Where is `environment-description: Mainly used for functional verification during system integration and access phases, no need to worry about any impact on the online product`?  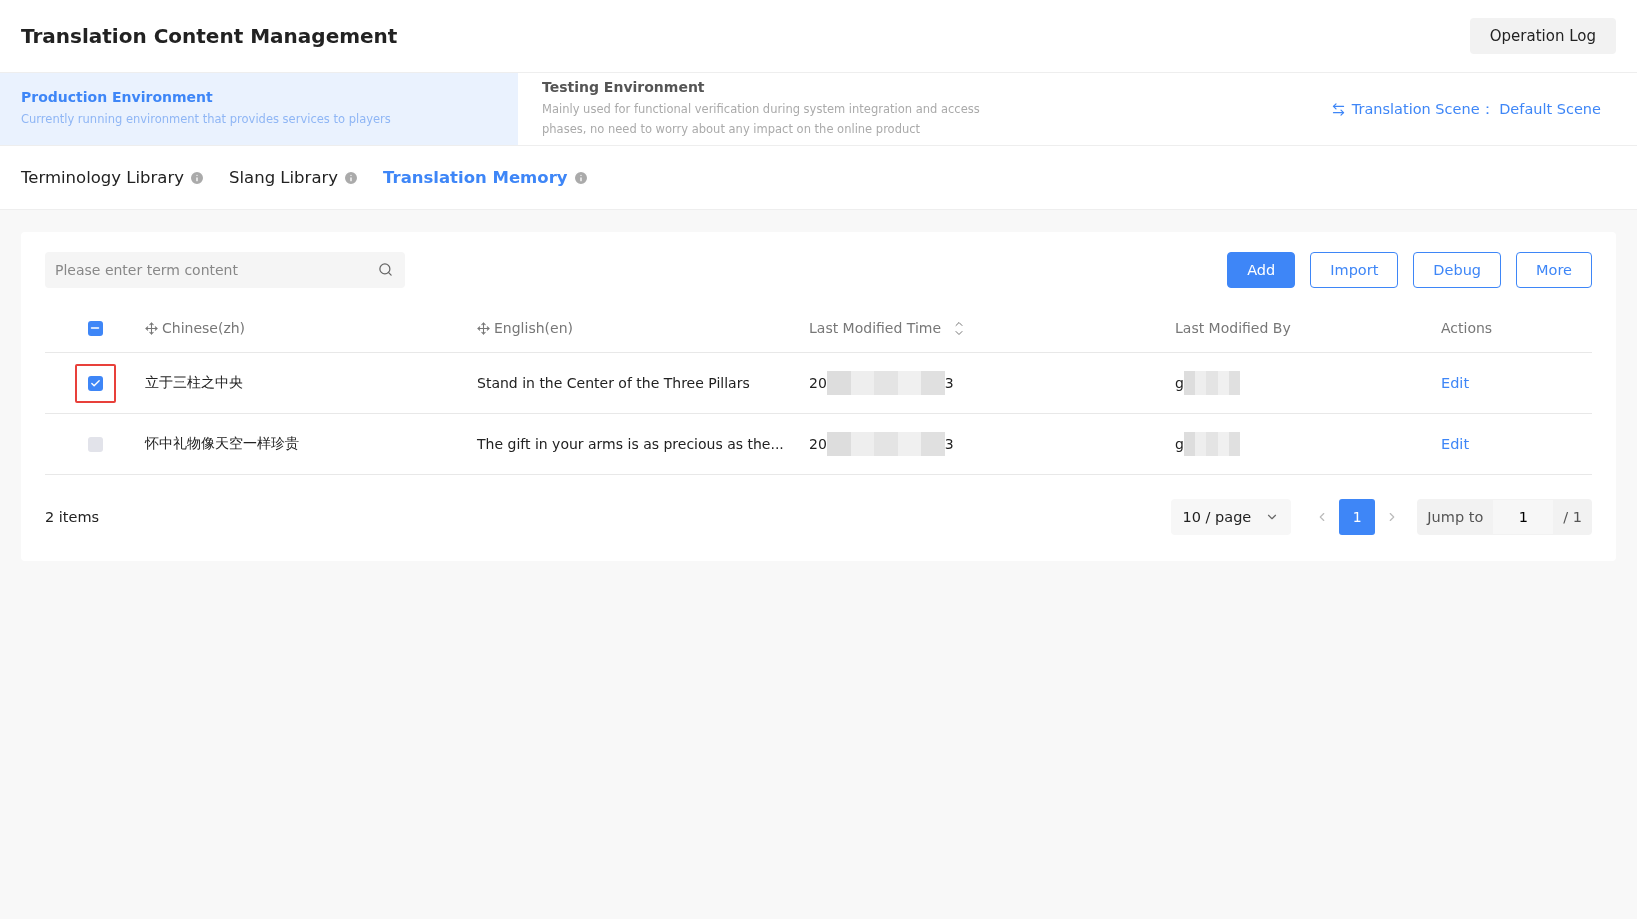 environment-description: Mainly used for functional verification during system integration and access phases, no need to worry about any impact on the online product is located at coordinates (761, 119).